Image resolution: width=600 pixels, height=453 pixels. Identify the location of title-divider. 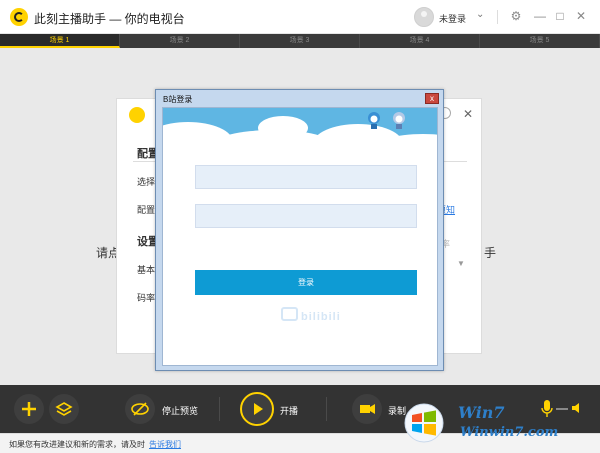
(497, 17).